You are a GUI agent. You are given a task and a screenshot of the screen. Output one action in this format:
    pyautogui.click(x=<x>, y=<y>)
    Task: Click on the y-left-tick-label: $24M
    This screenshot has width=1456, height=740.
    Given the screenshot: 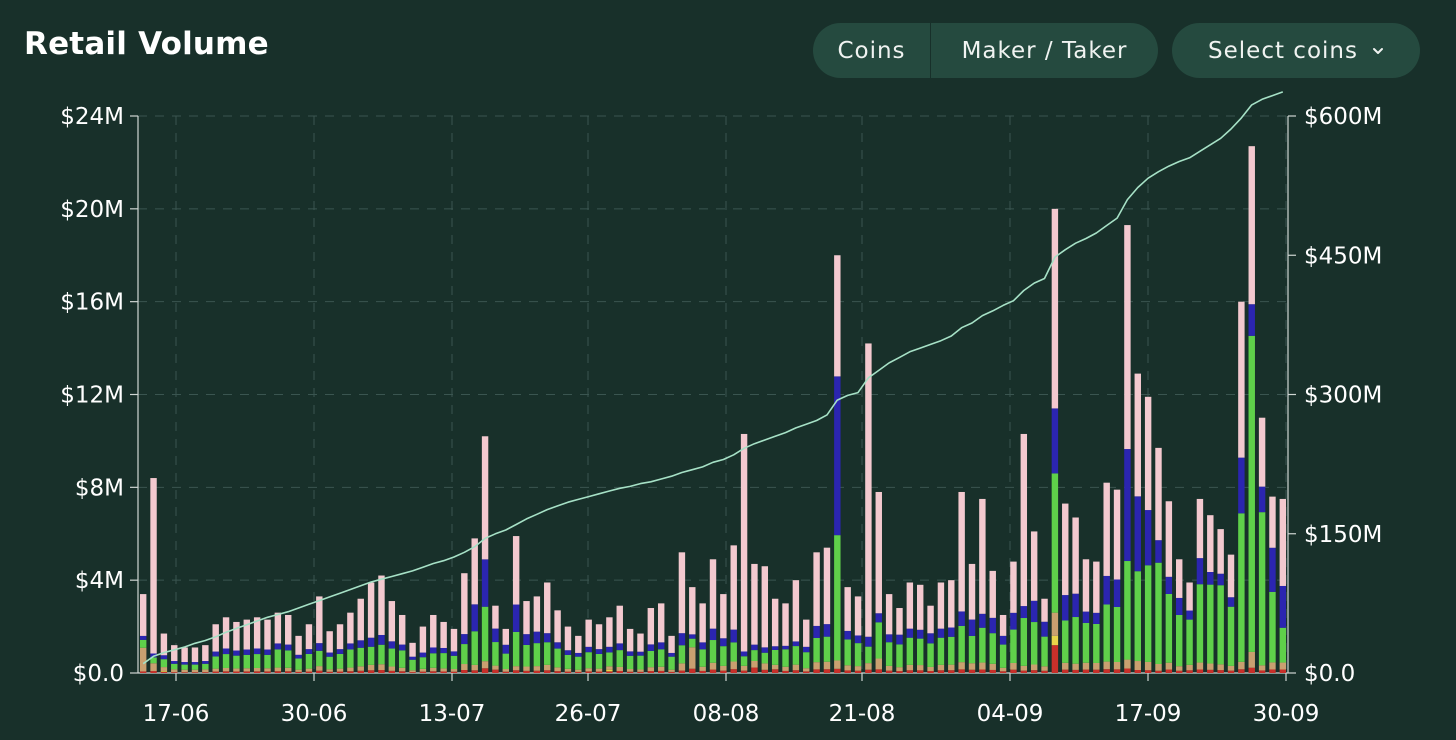 What is the action you would take?
    pyautogui.click(x=92, y=117)
    